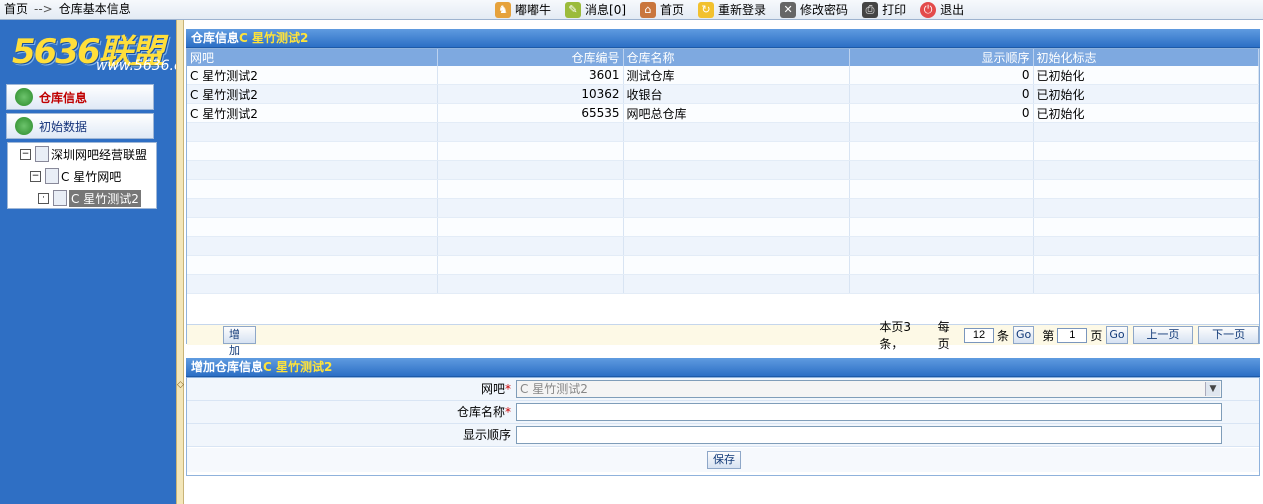 Image resolution: width=1263 pixels, height=504 pixels. Describe the element at coordinates (606, 10) in the screenshot. I see `toolbar-label: 消息[0]` at that location.